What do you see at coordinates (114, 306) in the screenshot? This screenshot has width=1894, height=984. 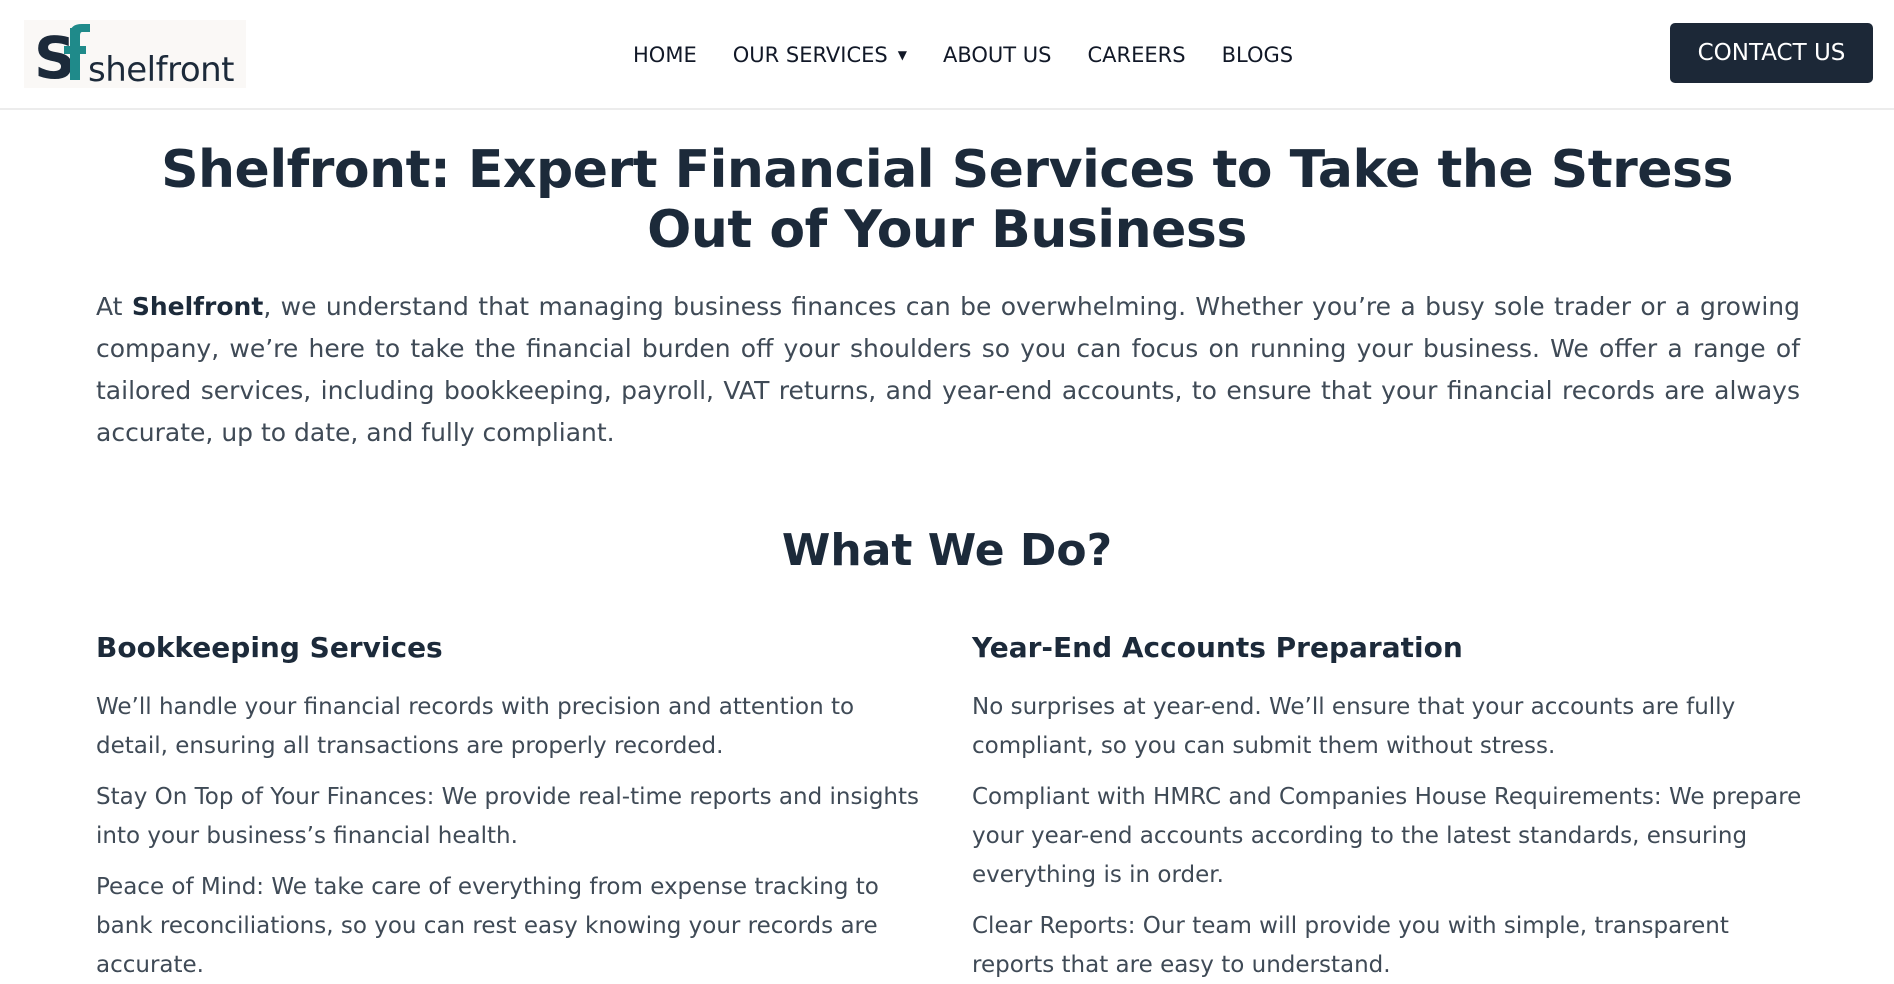 I see `intro-prefix: At` at bounding box center [114, 306].